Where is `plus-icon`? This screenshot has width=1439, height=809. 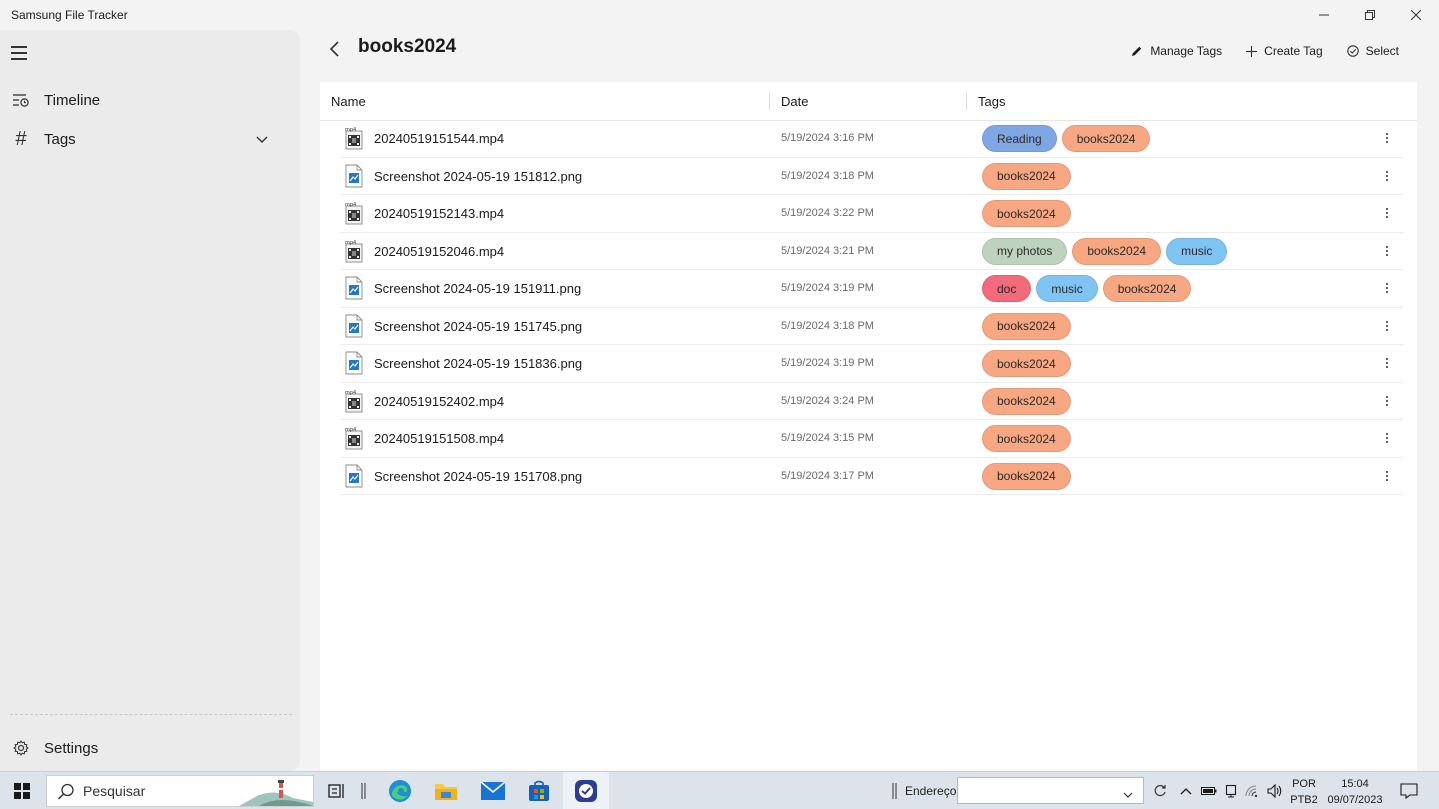
plus-icon is located at coordinates (1252, 51).